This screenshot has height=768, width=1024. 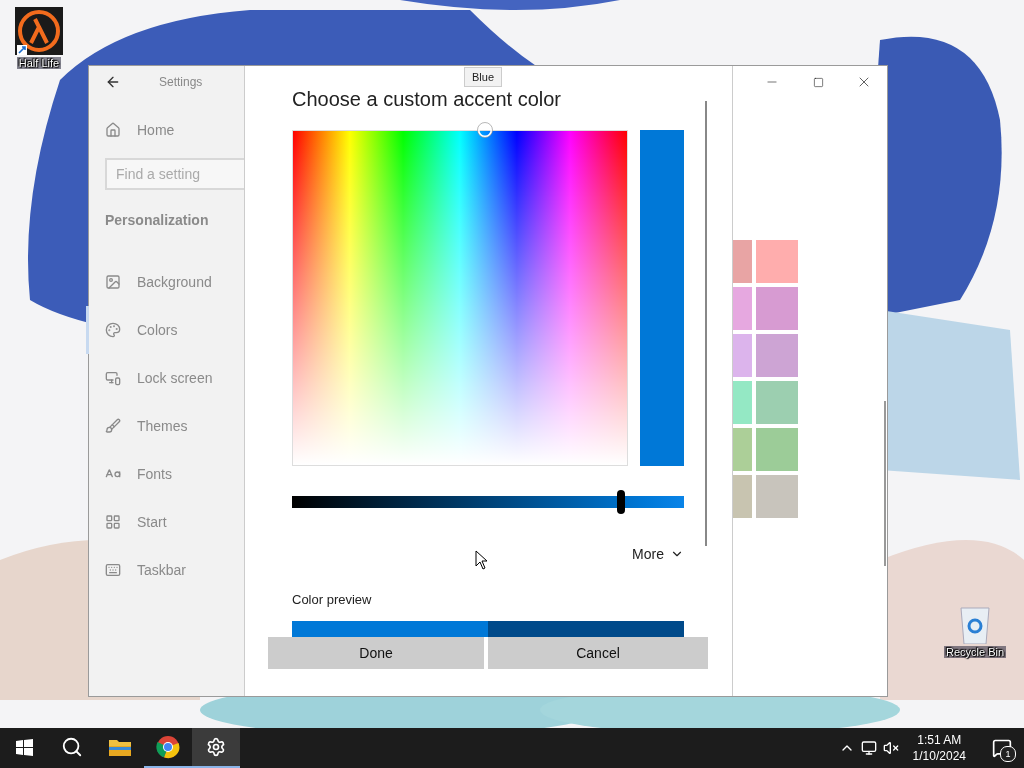 What do you see at coordinates (165, 474) in the screenshot?
I see `sidebar-item: Fonts` at bounding box center [165, 474].